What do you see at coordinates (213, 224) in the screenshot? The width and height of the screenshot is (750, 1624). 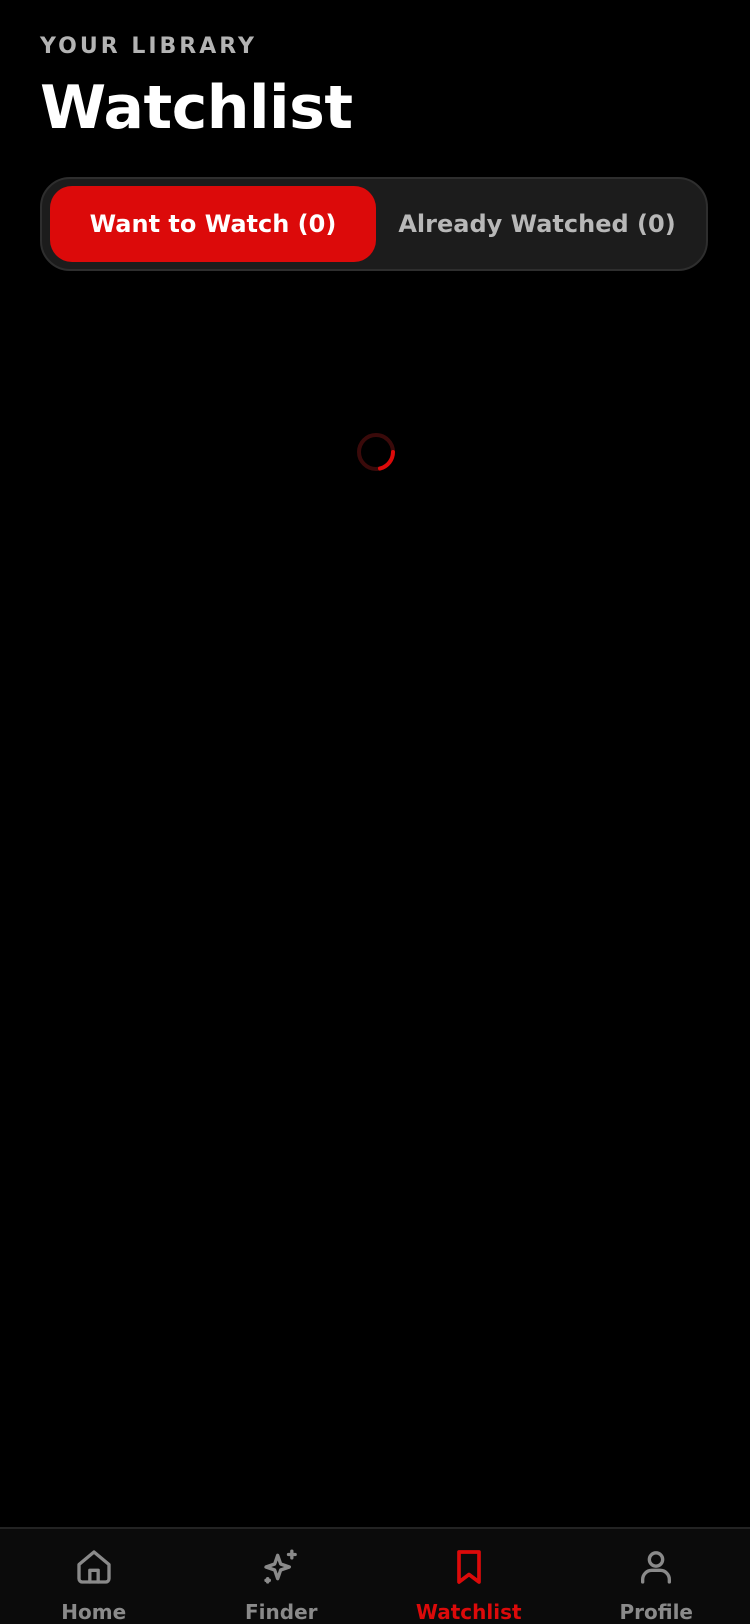 I see `tab-want-to-watch: Want to Watch (0)` at bounding box center [213, 224].